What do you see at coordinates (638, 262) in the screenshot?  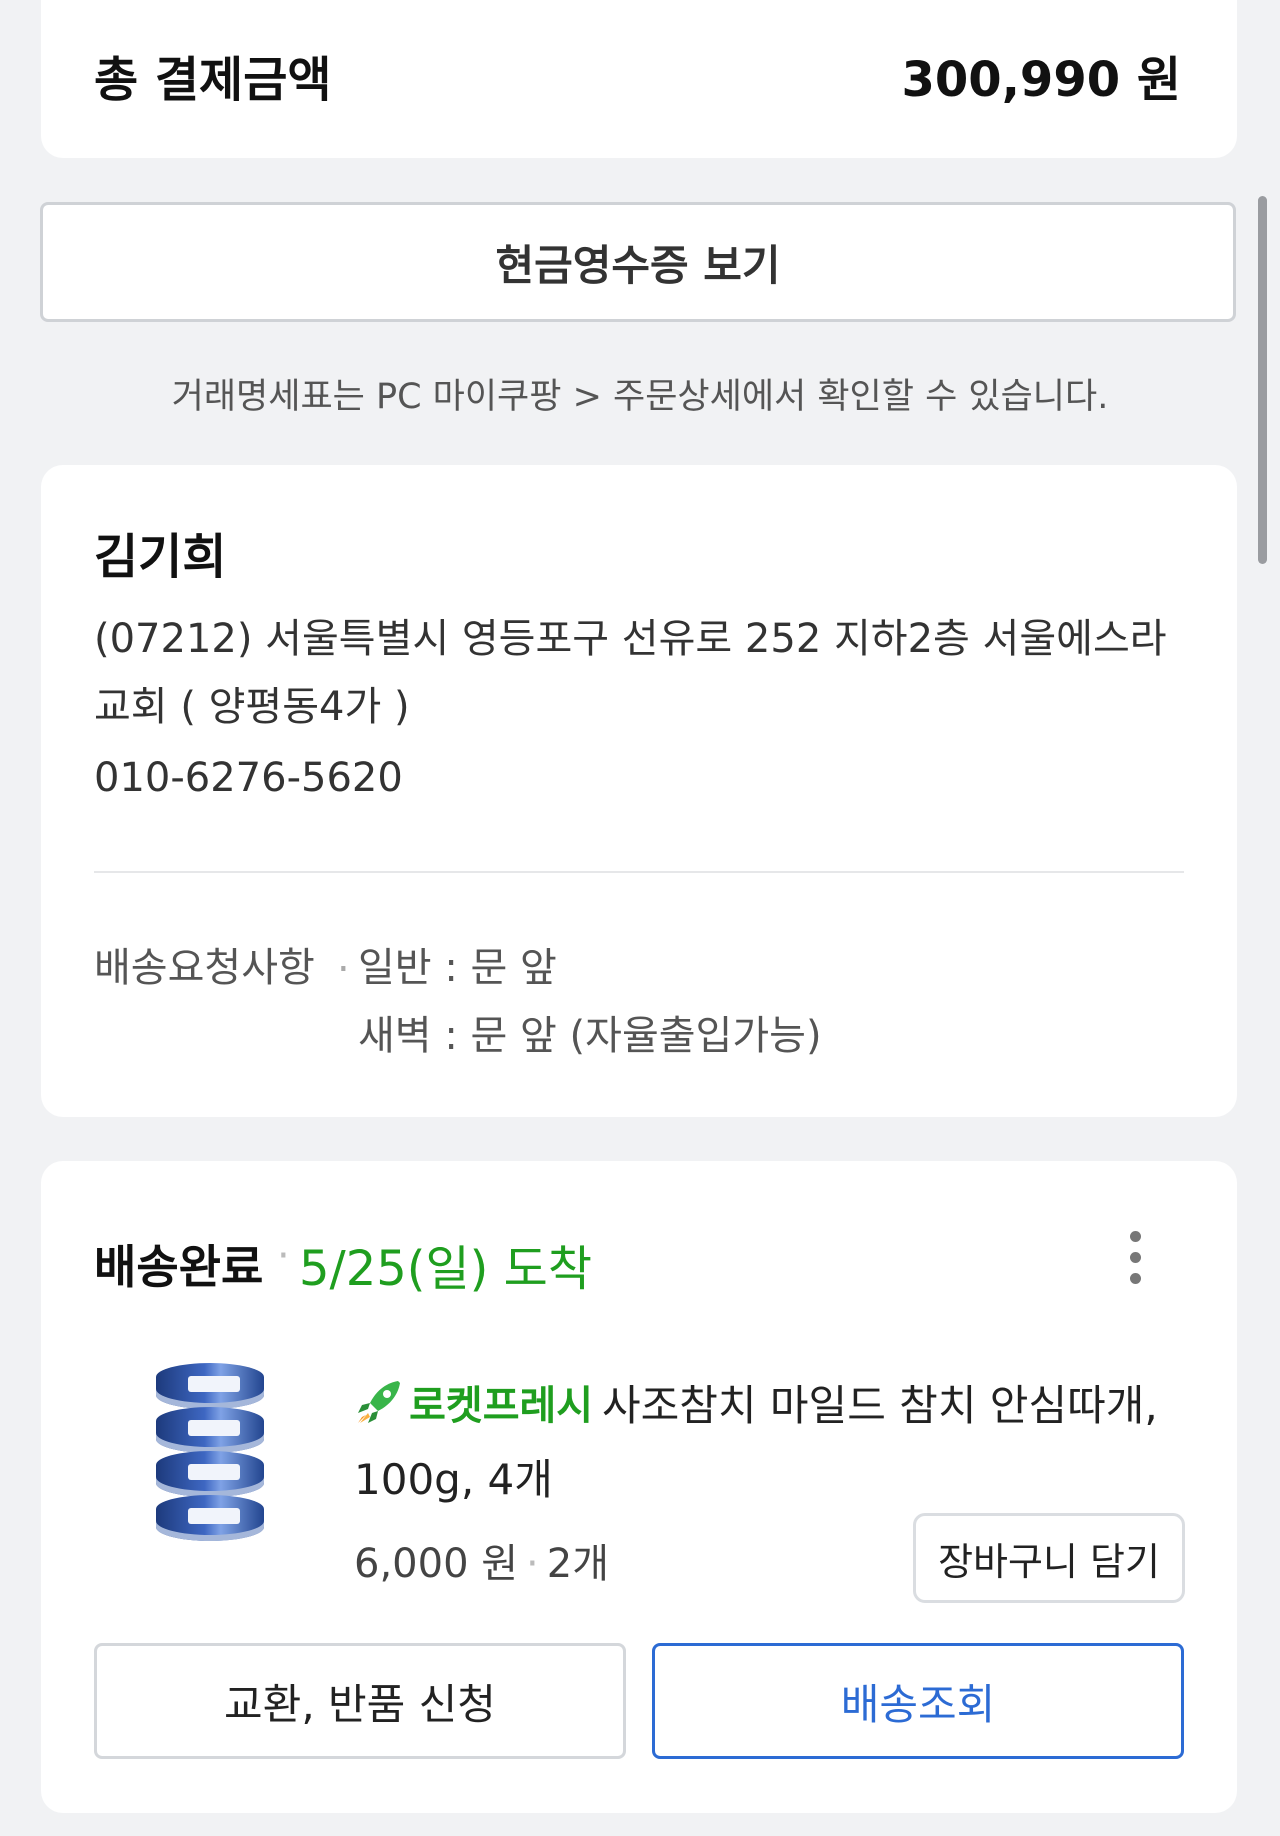 I see `cash-receipt-button: 현금영수증 보기` at bounding box center [638, 262].